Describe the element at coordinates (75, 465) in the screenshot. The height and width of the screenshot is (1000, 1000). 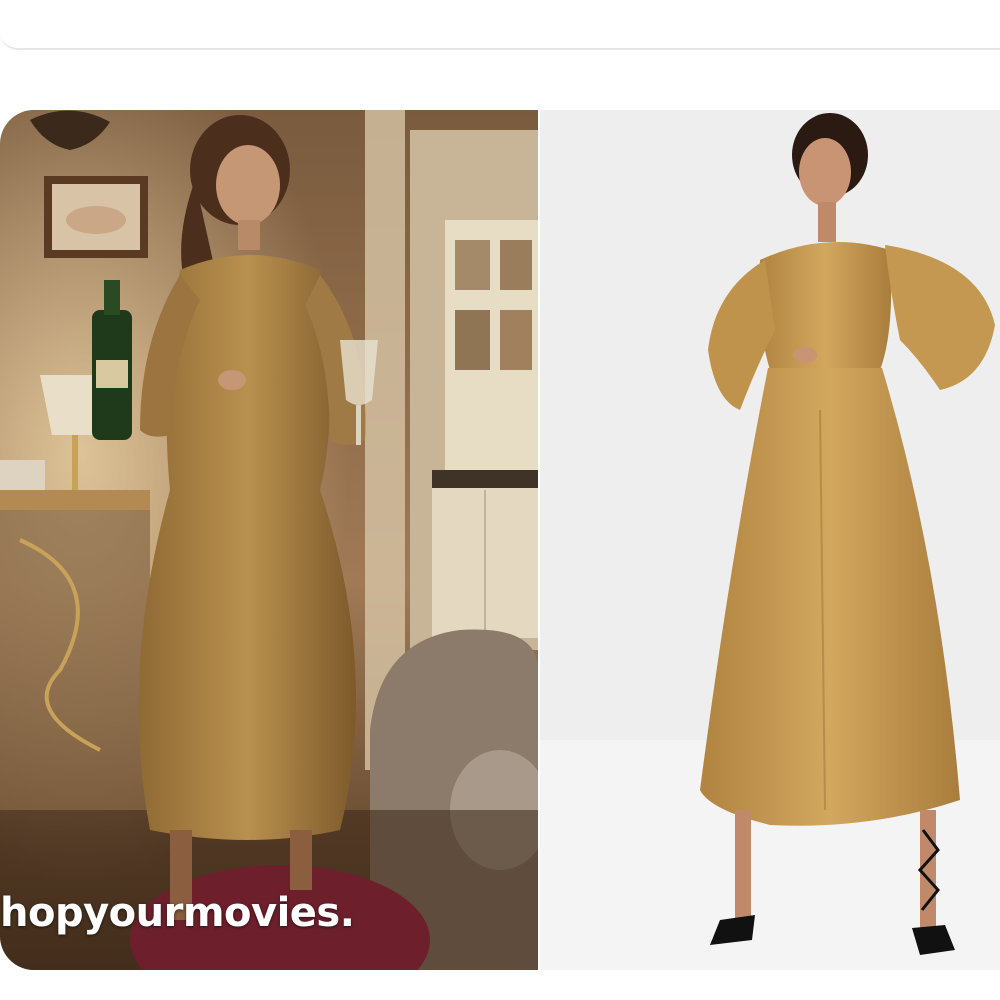
I see `lamp-stand` at that location.